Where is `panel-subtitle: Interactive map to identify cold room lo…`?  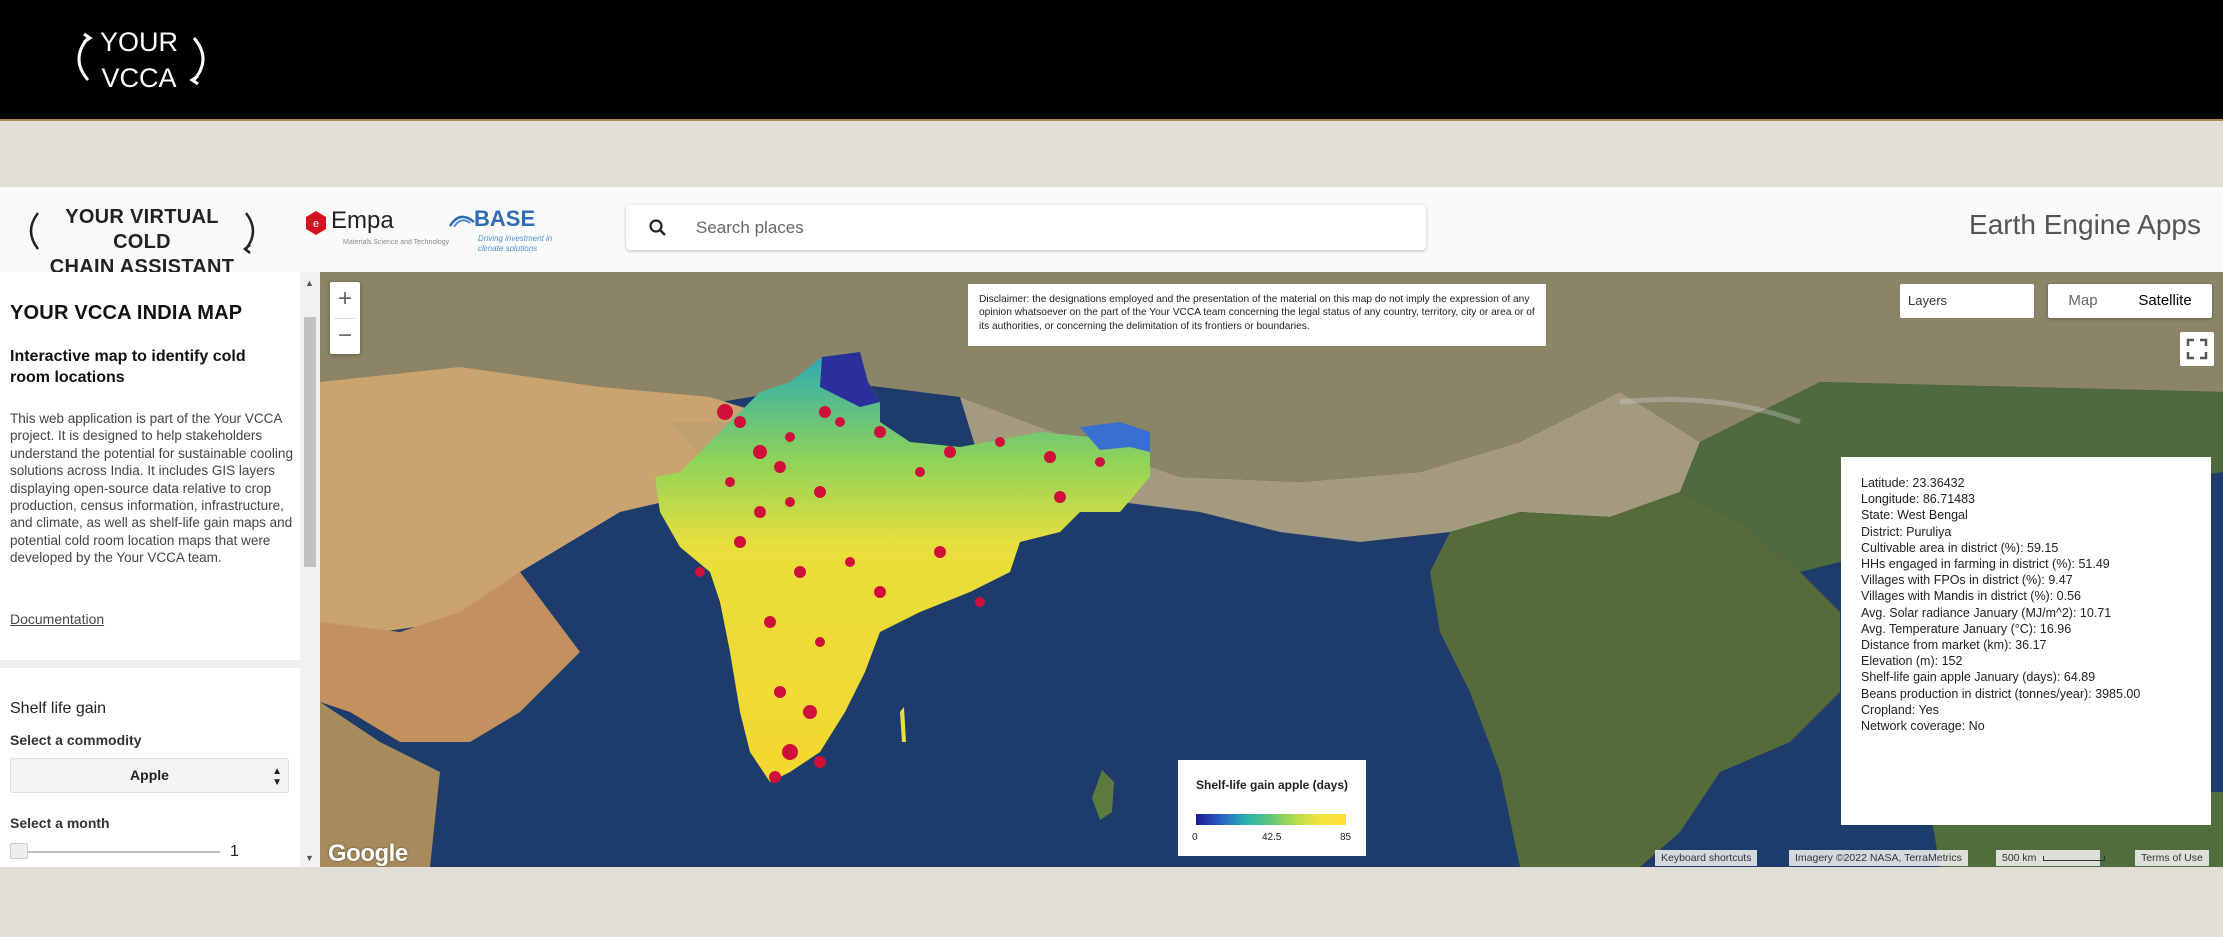 panel-subtitle: Interactive map to identify cold room lo… is located at coordinates (128, 367).